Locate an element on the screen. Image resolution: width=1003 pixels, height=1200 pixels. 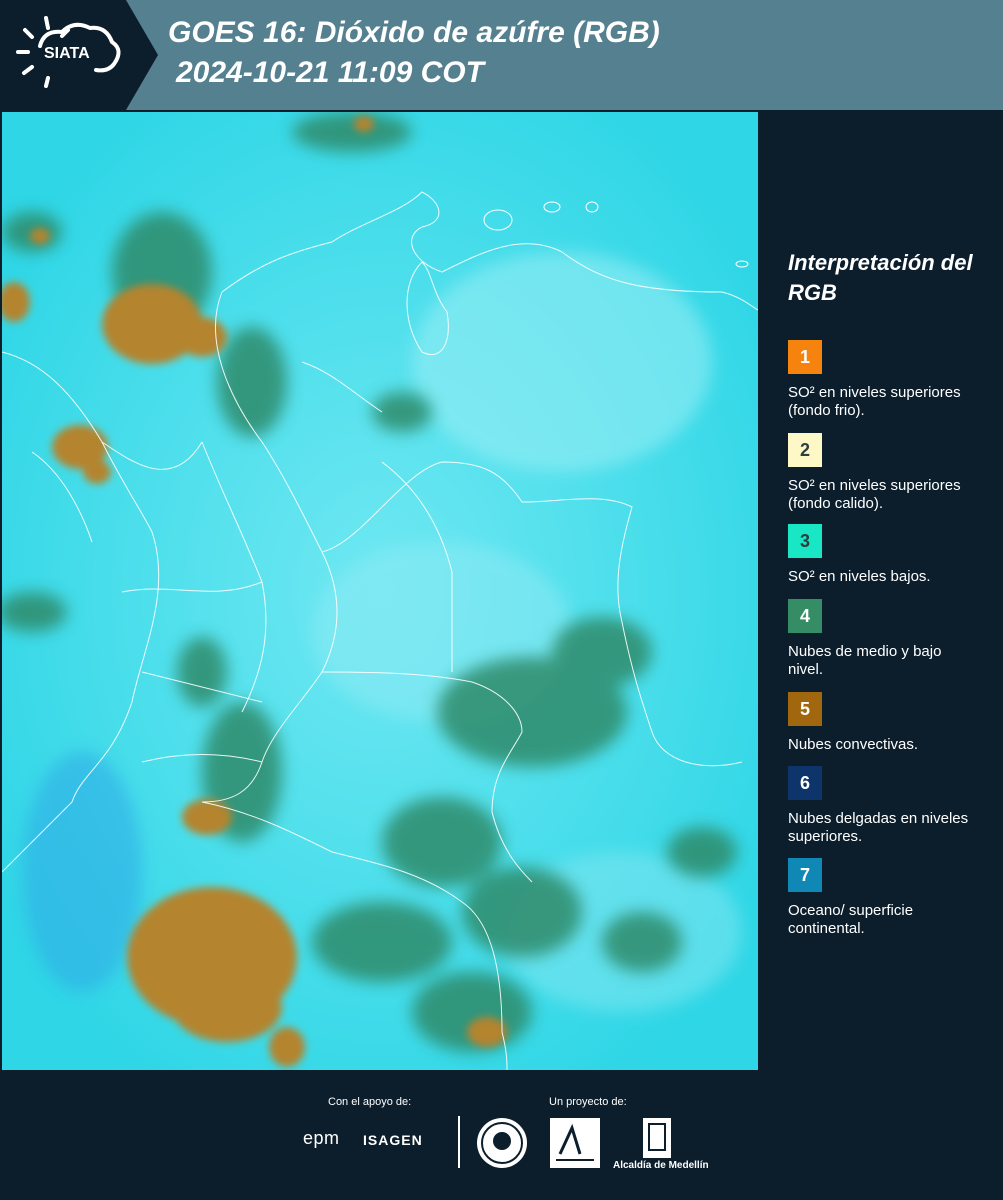
legend-item-5: 5 Nubes convectivas. is located at coordinates (888, 723).